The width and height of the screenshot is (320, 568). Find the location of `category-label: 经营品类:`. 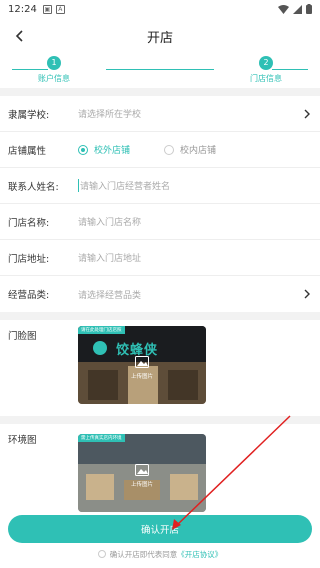

category-label: 经营品类: is located at coordinates (29, 295).